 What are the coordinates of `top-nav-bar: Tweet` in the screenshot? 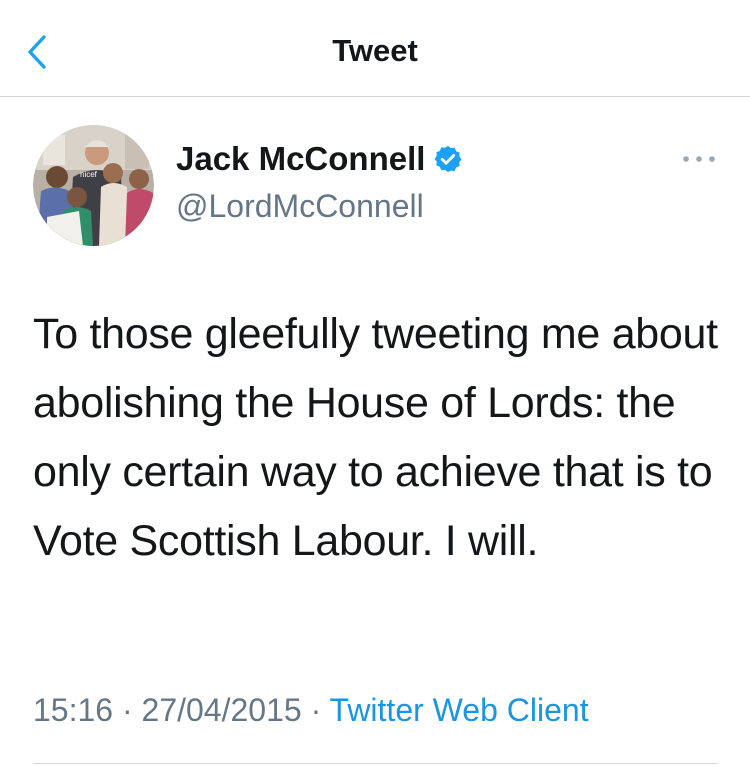 It's located at (375, 48).